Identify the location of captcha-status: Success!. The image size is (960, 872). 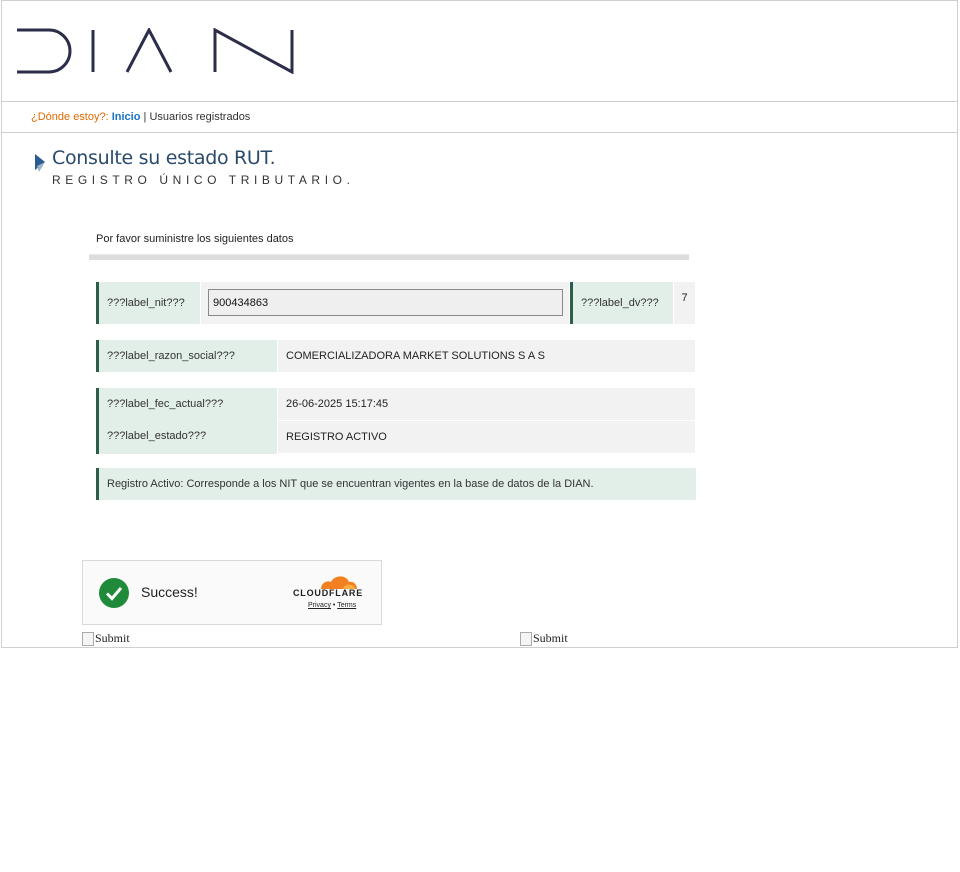
(169, 592).